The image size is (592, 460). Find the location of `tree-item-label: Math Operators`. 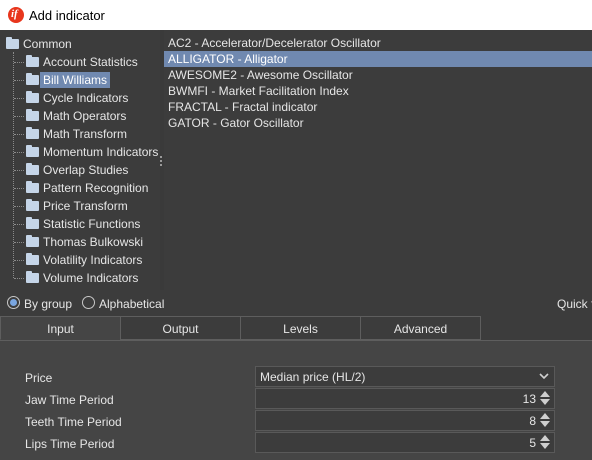

tree-item-label: Math Operators is located at coordinates (85, 116).